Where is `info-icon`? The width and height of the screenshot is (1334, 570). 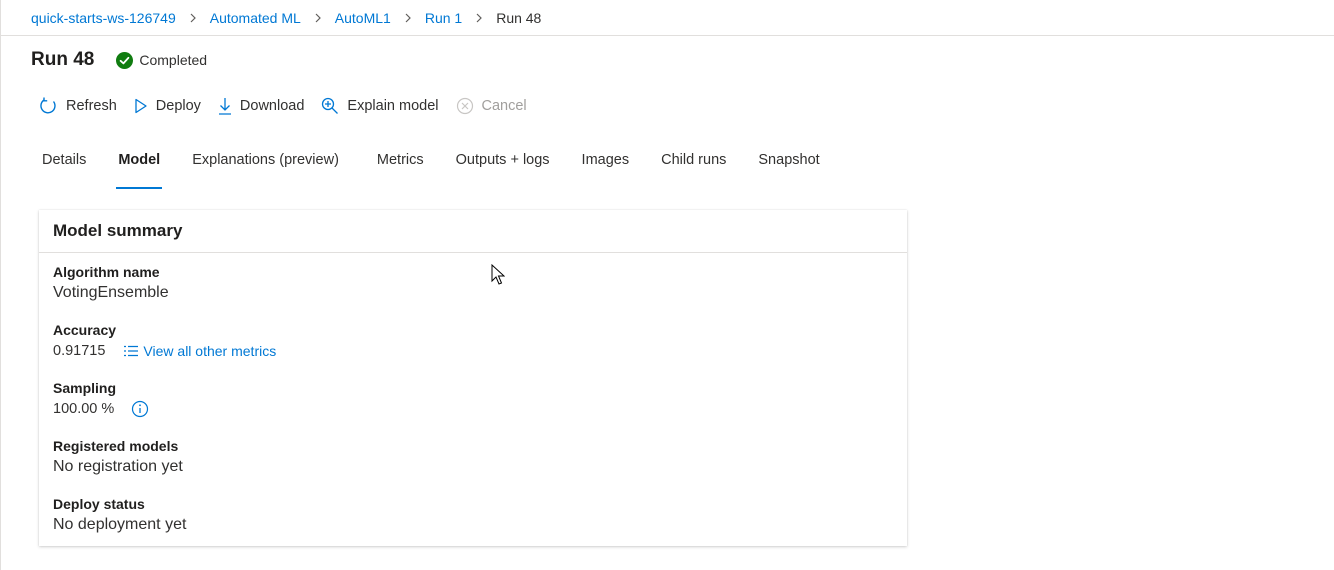 info-icon is located at coordinates (140, 409).